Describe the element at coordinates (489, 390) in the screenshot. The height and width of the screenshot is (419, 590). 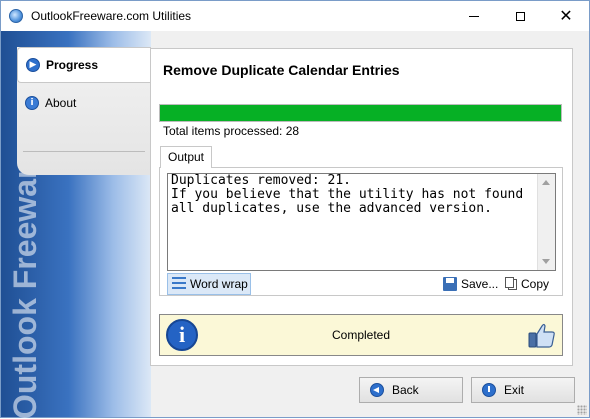
I see `power-icon` at that location.